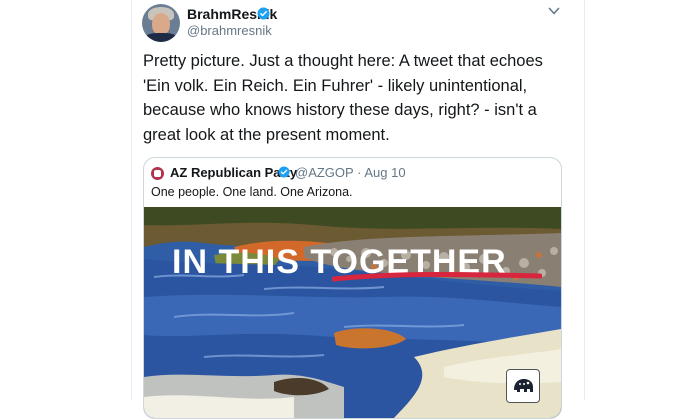 The image size is (697, 419). What do you see at coordinates (554, 11) in the screenshot?
I see `chevron-down-icon` at bounding box center [554, 11].